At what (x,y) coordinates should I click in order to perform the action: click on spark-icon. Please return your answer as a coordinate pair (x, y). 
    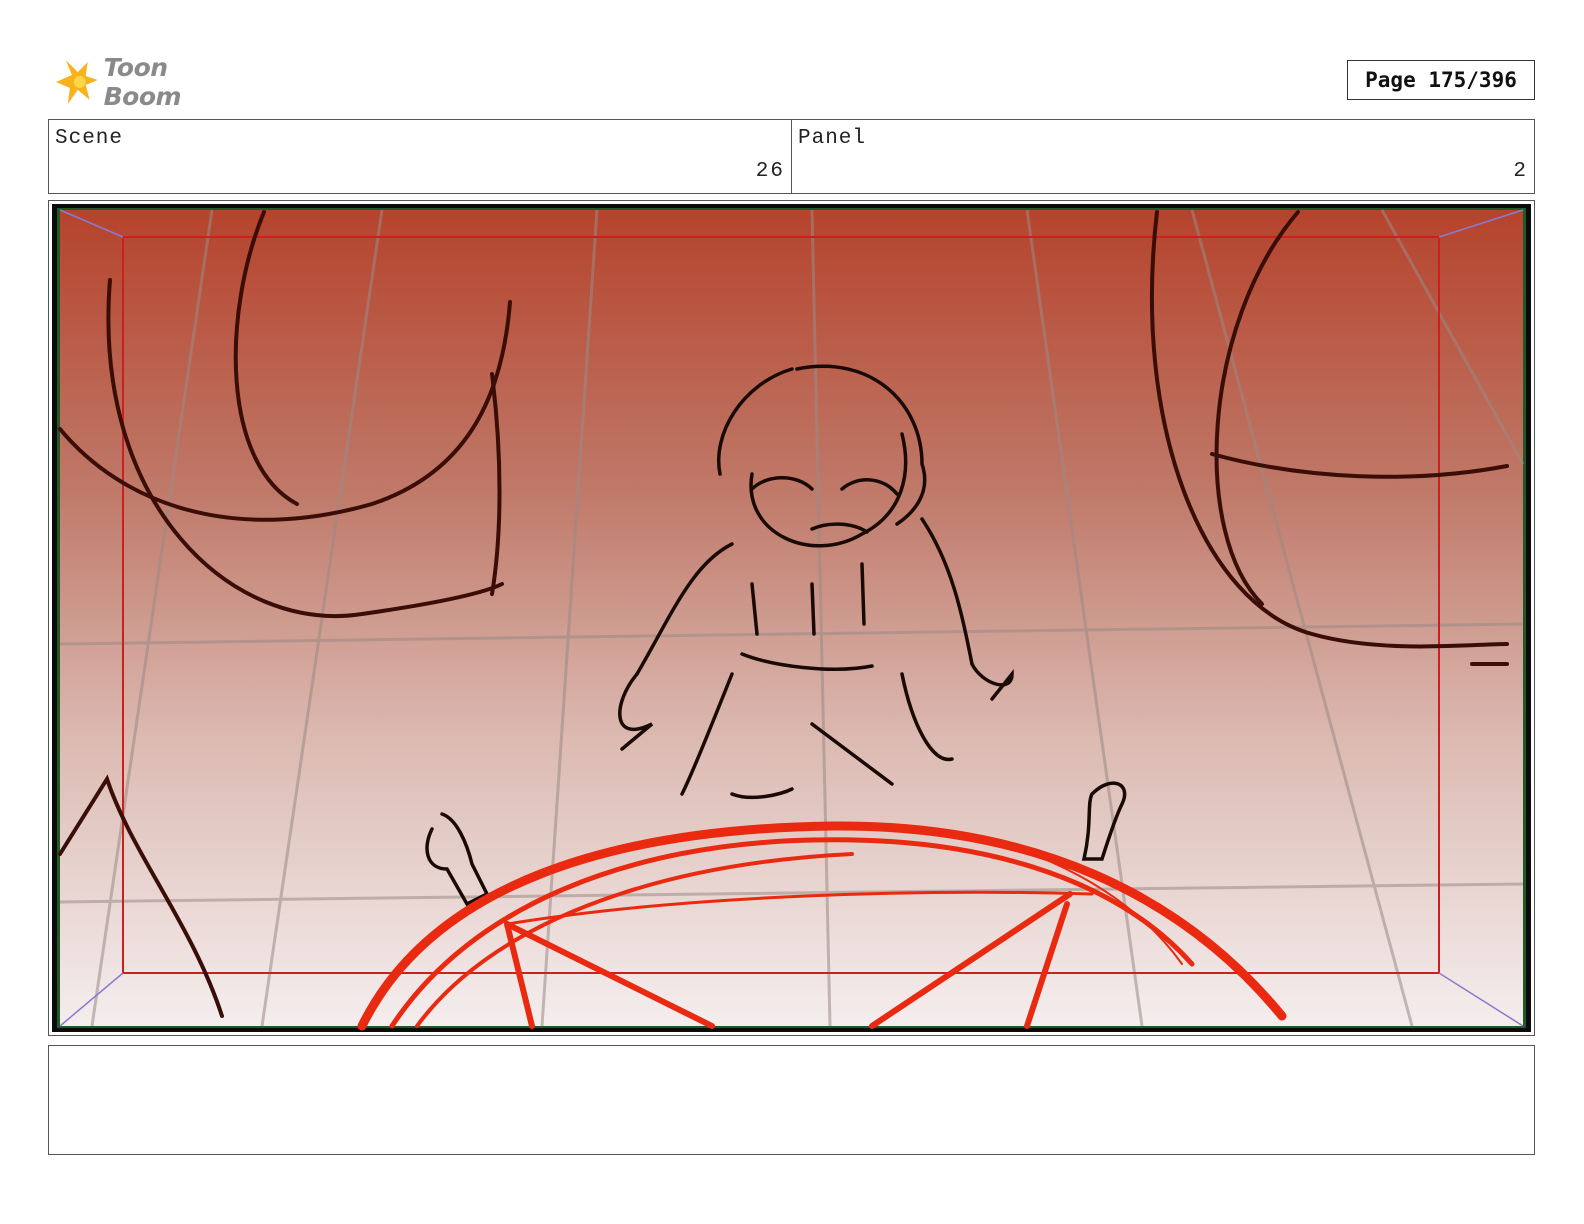
    Looking at the image, I should click on (76, 82).